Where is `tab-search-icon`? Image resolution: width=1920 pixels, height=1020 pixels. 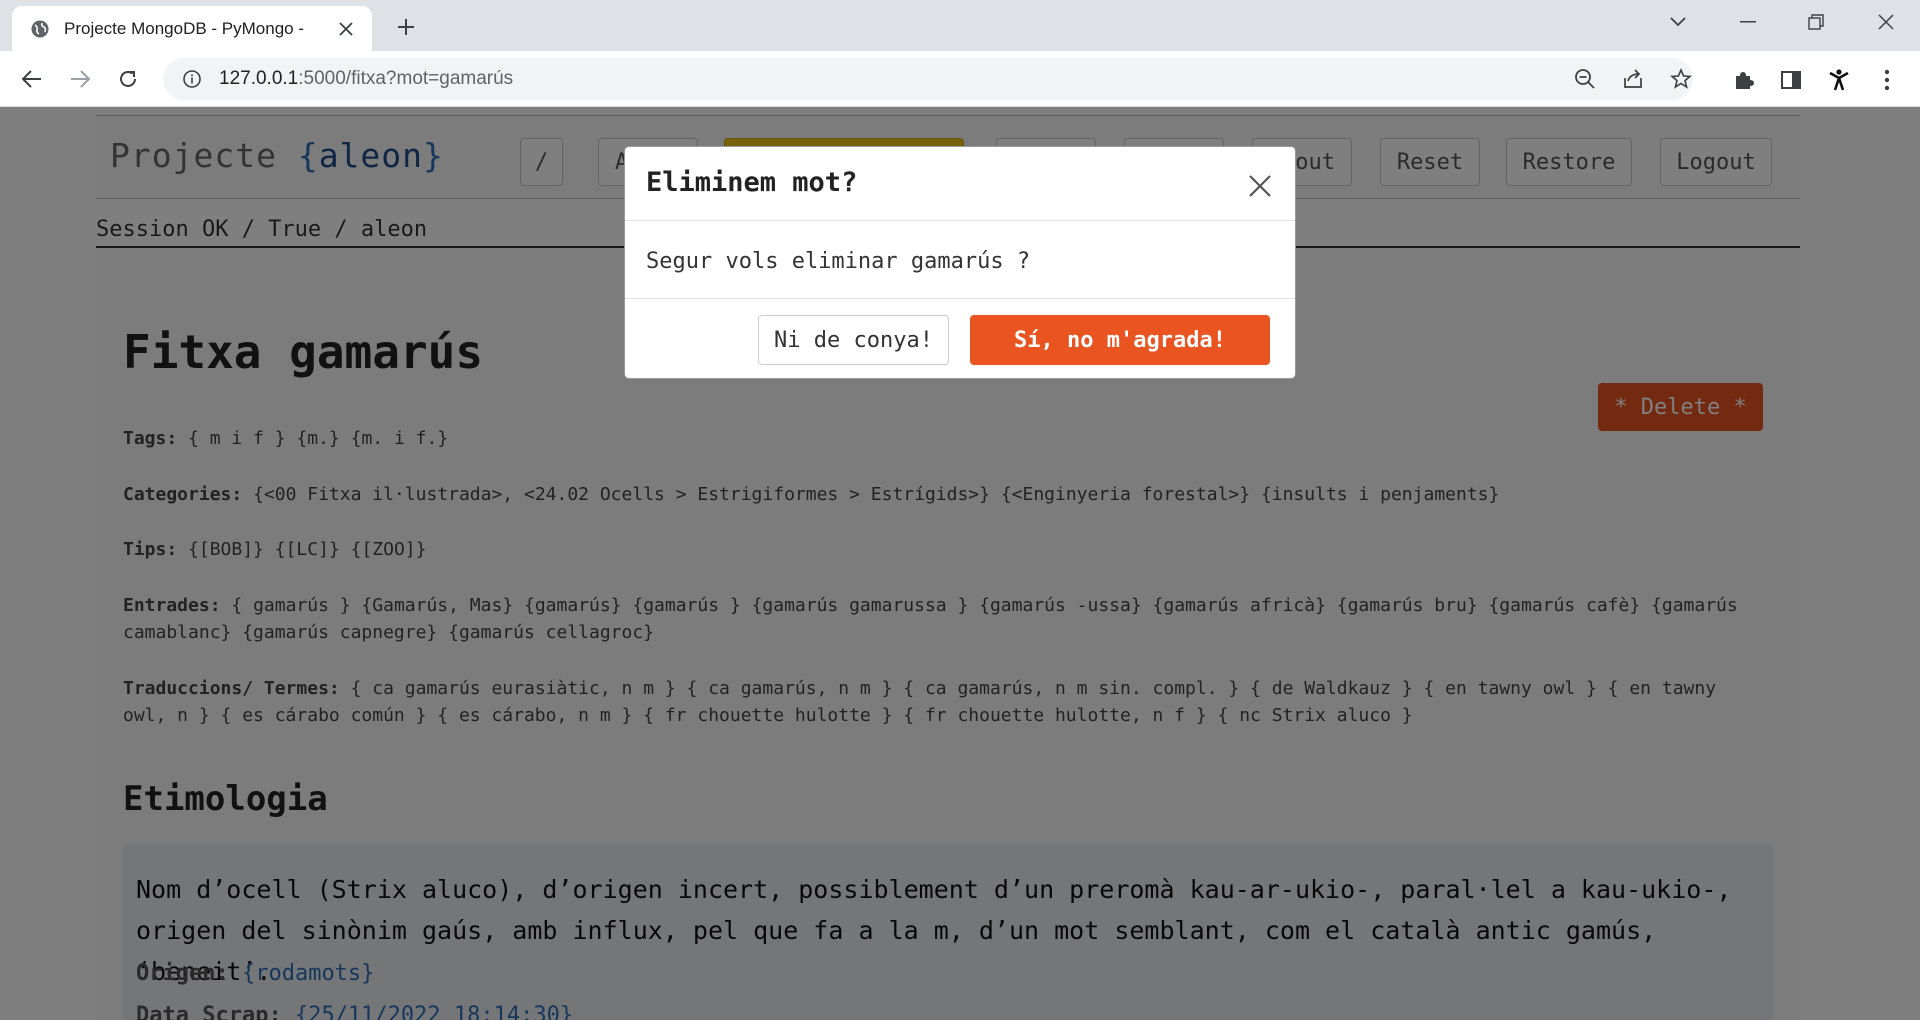
tab-search-icon is located at coordinates (1678, 22).